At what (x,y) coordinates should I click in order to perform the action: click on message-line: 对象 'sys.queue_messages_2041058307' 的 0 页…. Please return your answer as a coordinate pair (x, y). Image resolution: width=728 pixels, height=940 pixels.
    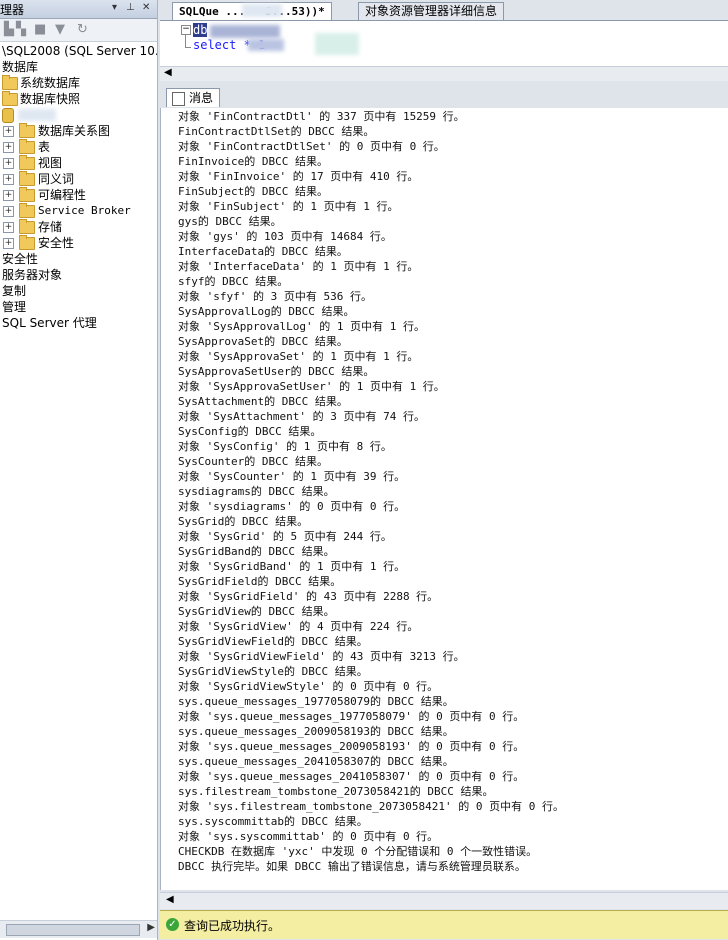
    Looking at the image, I should click on (351, 776).